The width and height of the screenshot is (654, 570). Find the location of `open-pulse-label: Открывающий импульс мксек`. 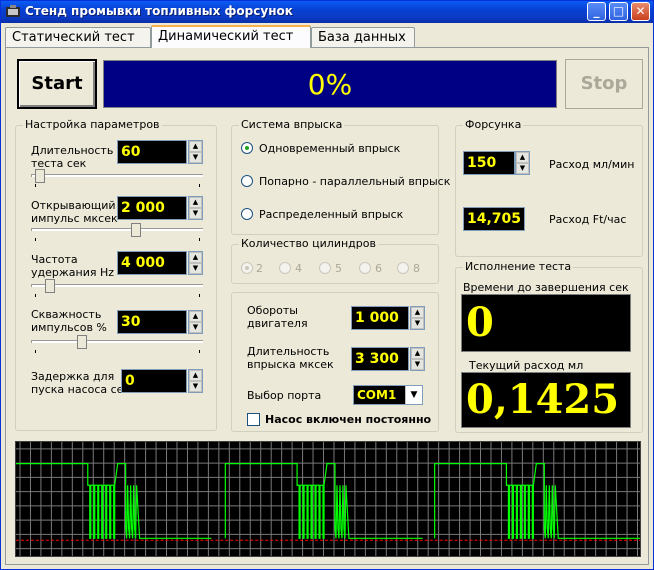

open-pulse-label: Открывающий импульс мксек is located at coordinates (74, 212).